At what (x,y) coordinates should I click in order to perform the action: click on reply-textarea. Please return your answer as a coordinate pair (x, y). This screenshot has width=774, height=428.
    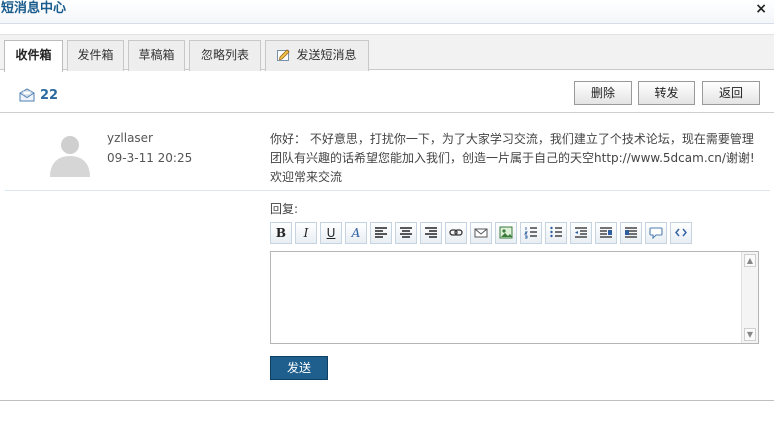
    Looking at the image, I should click on (514, 297).